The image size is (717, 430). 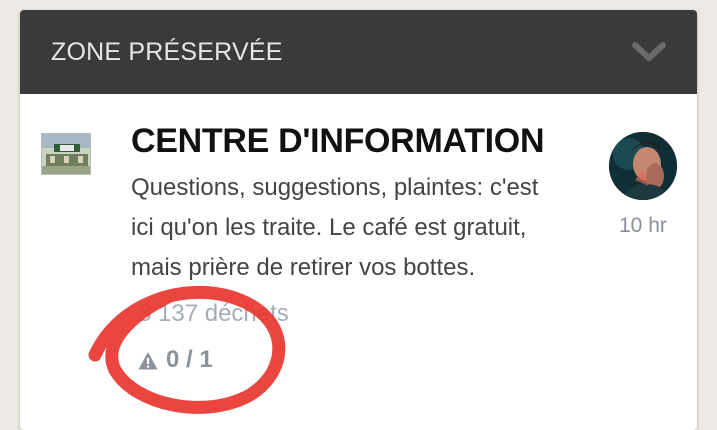 What do you see at coordinates (167, 51) in the screenshot?
I see `category-title: ZONE PRÉSERVÉE` at bounding box center [167, 51].